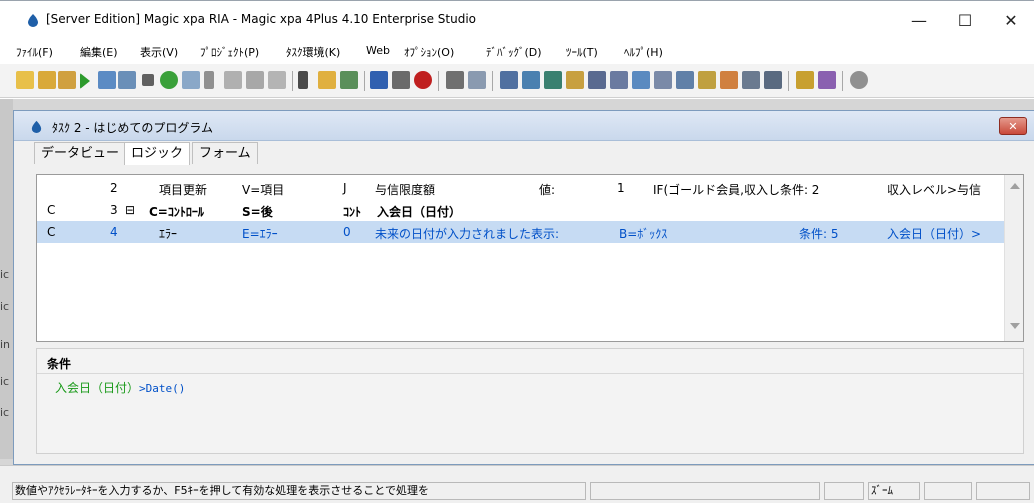 The image size is (1034, 503). What do you see at coordinates (514, 52) in the screenshot?
I see `menu-debug: ﾃﾞﾊﾞｯｸﾞ(D)` at bounding box center [514, 52].